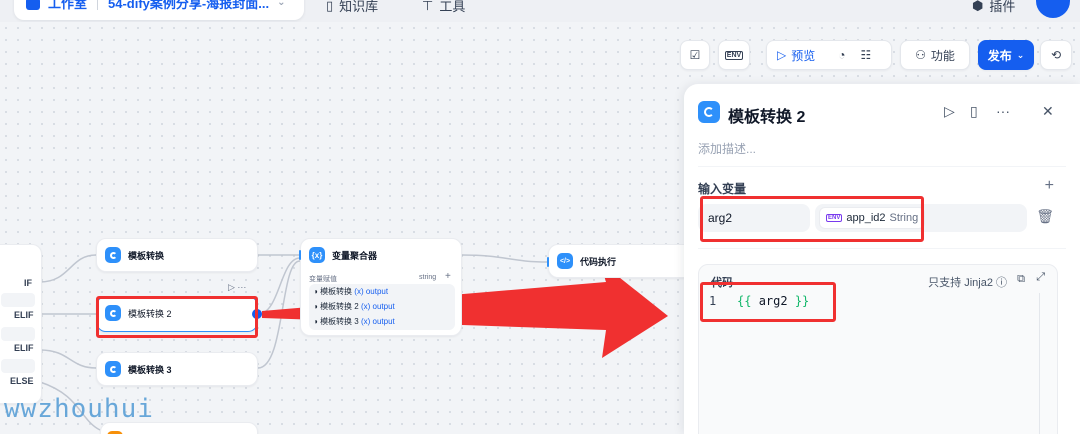  I want to click on edge-elif2, so click(68, 359).